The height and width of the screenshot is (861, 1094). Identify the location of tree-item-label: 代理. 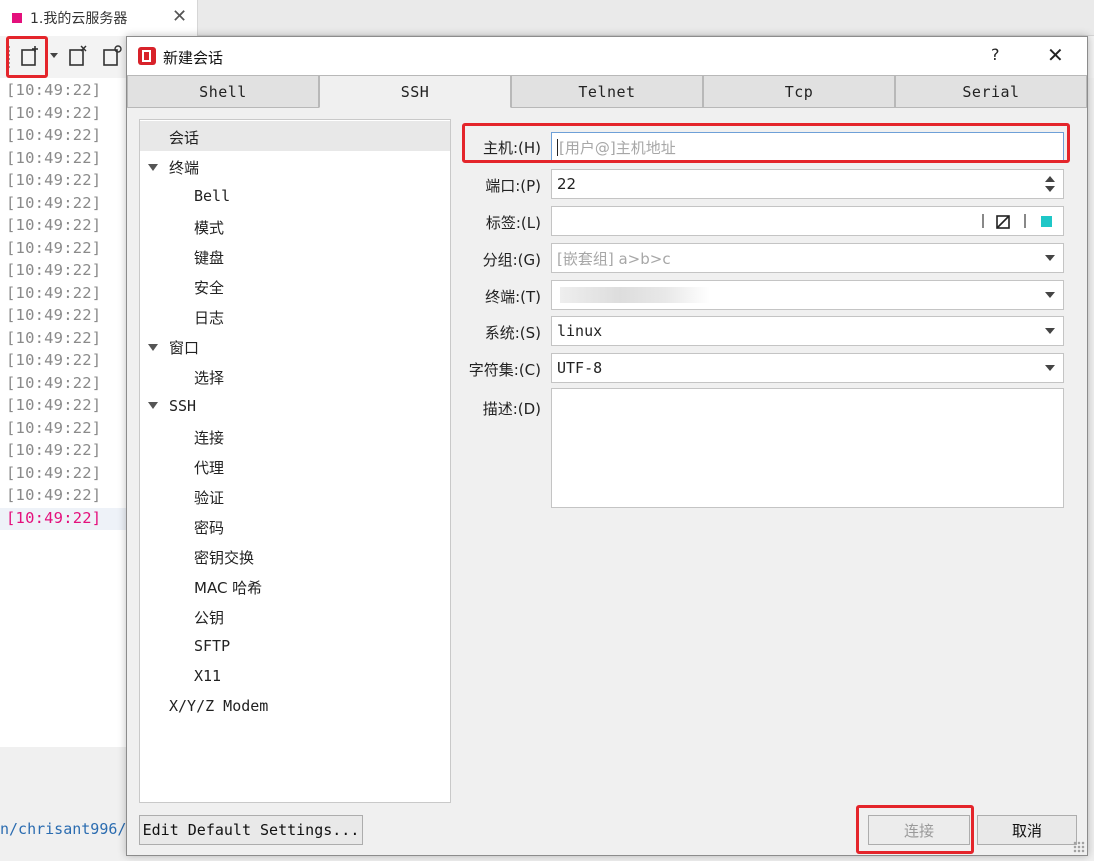
(209, 468).